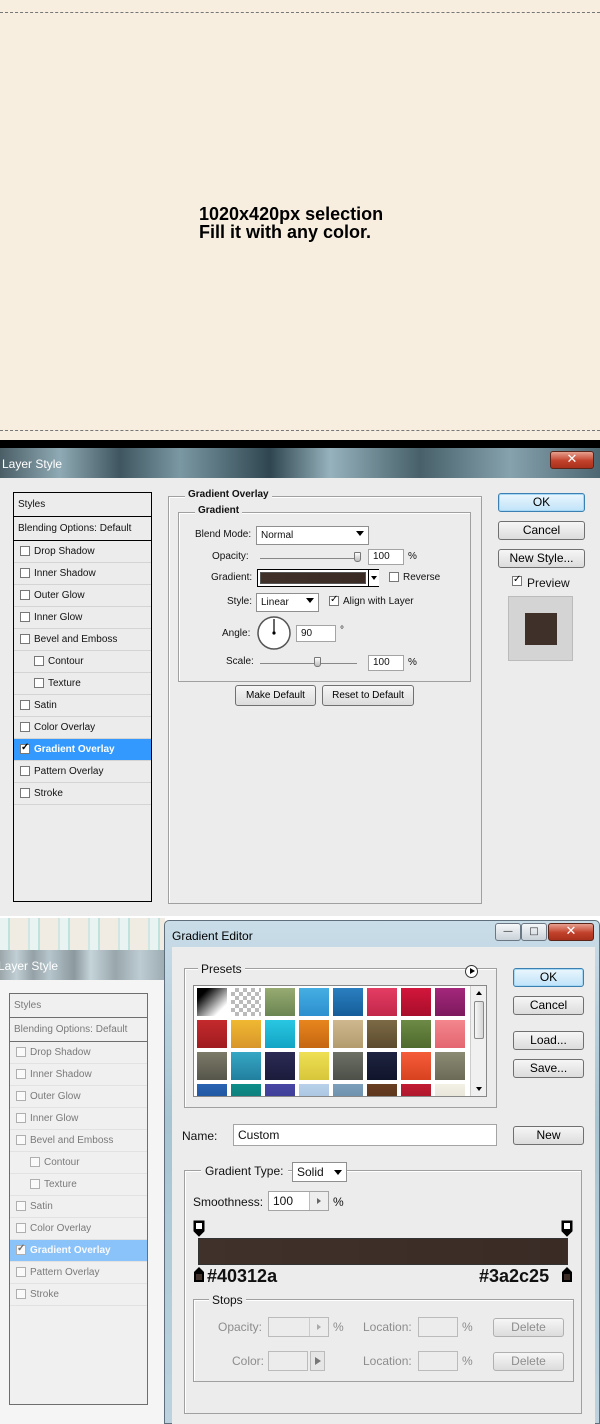 Image resolution: width=600 pixels, height=1424 pixels. Describe the element at coordinates (357, 557) in the screenshot. I see `opacity-slider-thumb` at that location.